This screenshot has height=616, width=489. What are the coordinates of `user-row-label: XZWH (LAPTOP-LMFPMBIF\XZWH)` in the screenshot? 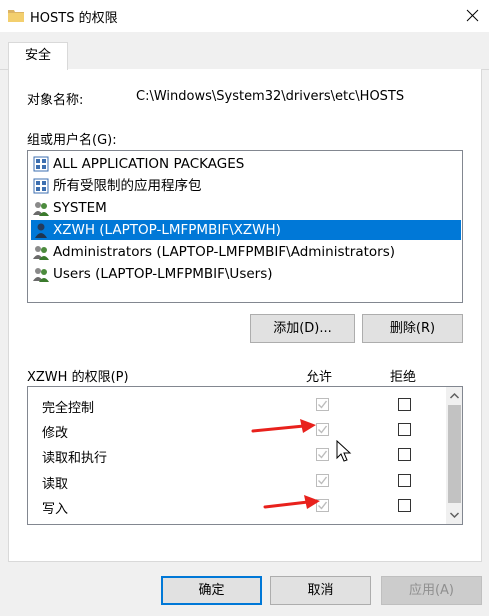 It's located at (167, 230).